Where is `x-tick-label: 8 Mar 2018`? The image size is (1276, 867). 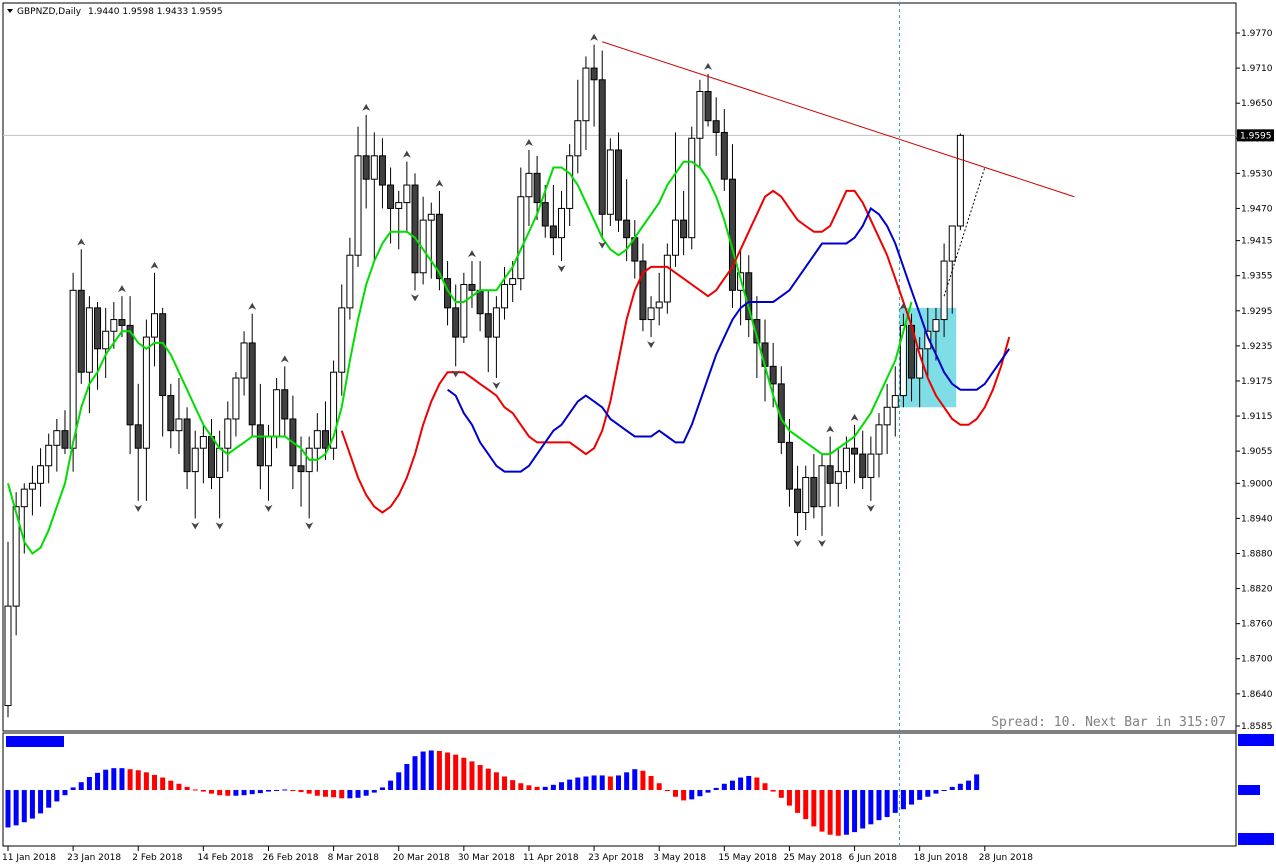
x-tick-label: 8 Mar 2018 is located at coordinates (354, 858).